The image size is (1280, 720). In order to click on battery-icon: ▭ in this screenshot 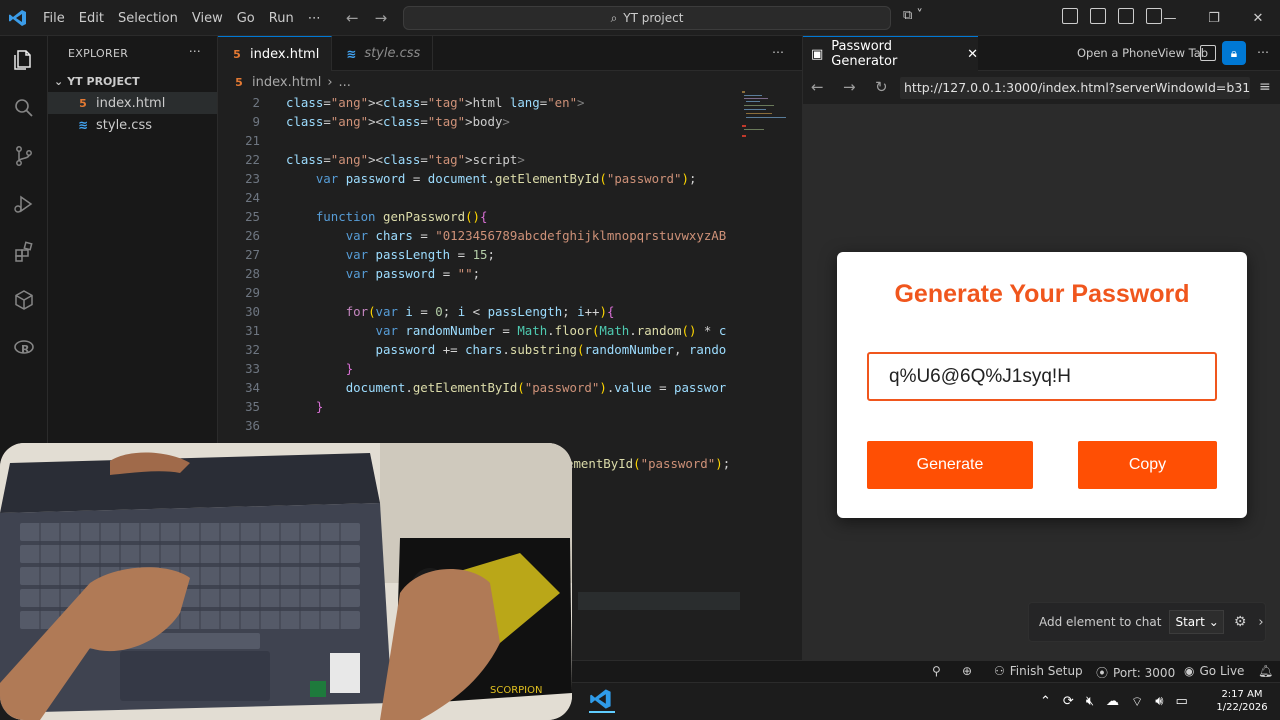, I will do `click(1181, 702)`.